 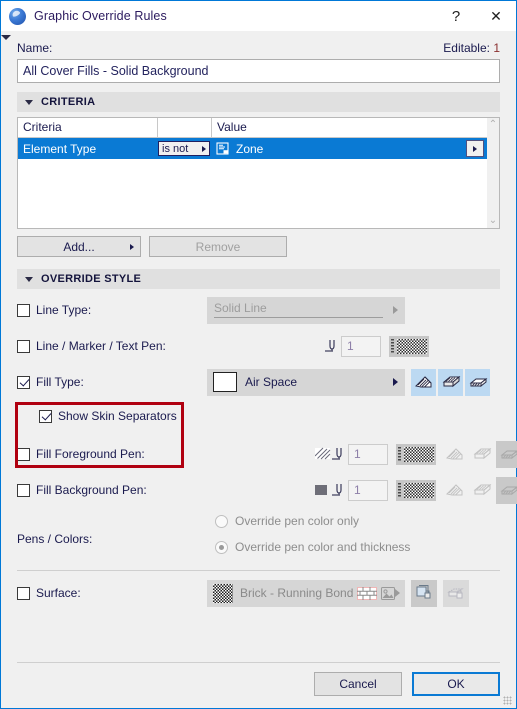 I want to click on fill-foreground-pattern-button, so click(x=416, y=454).